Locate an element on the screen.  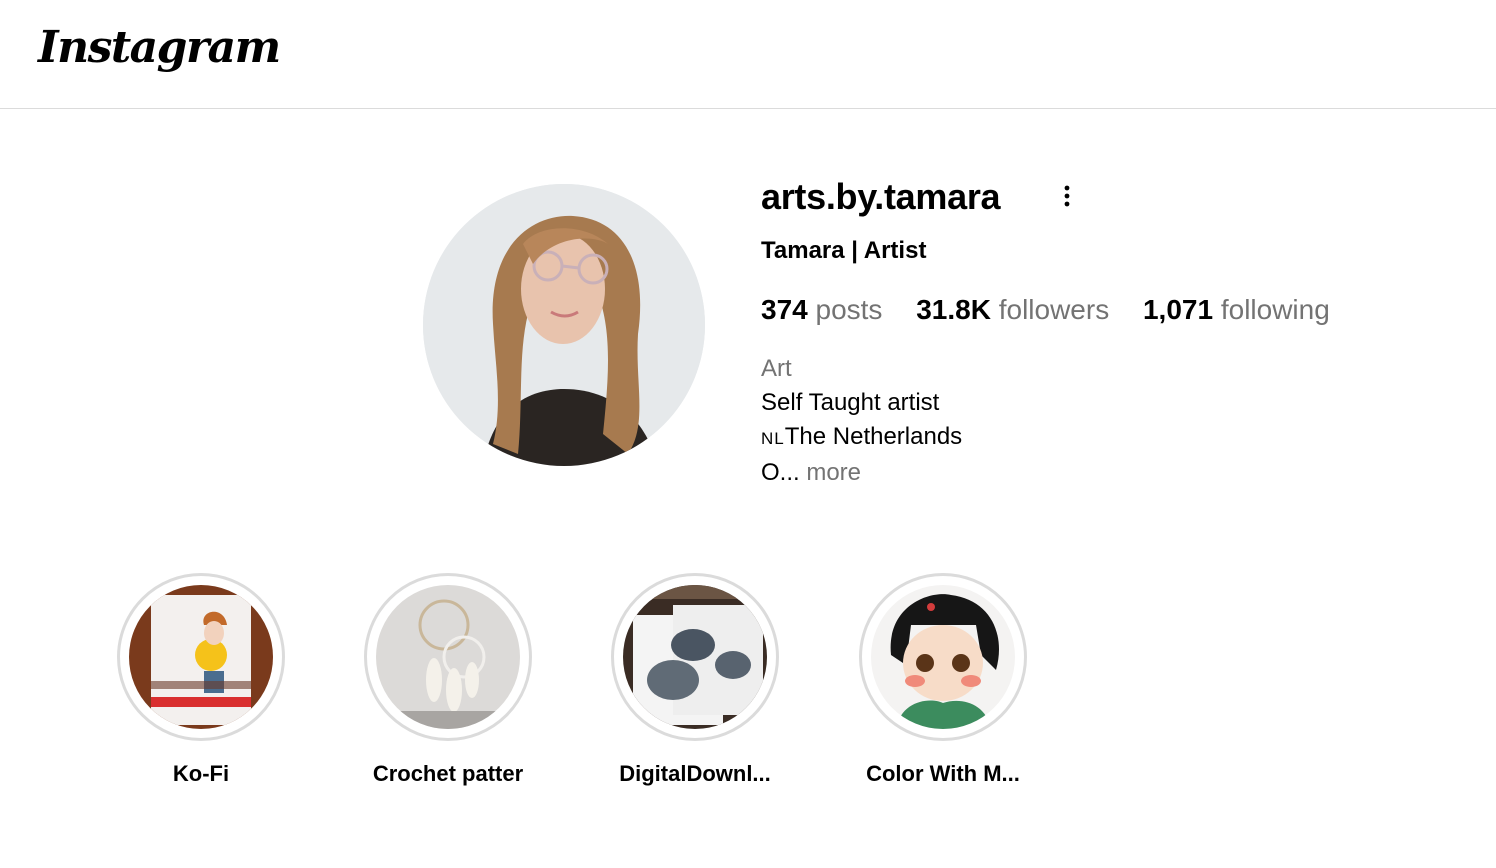
profile-avatar is located at coordinates (564, 325).